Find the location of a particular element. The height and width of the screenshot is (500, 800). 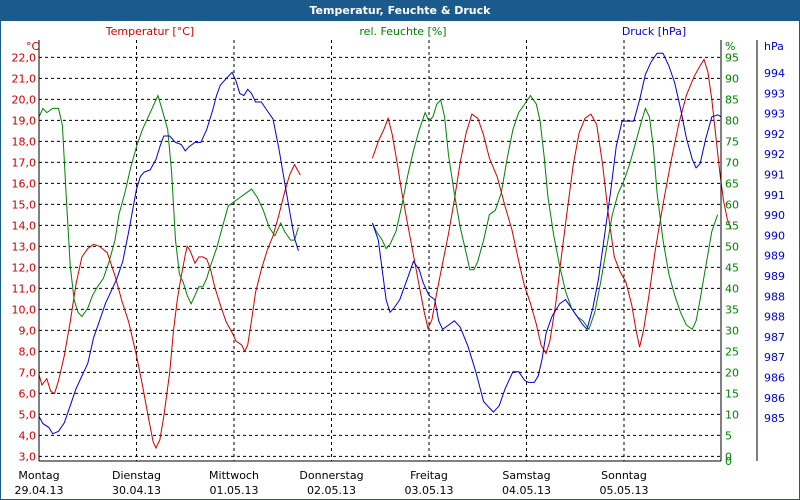

humidity-tick-label: 25 is located at coordinates (732, 351).